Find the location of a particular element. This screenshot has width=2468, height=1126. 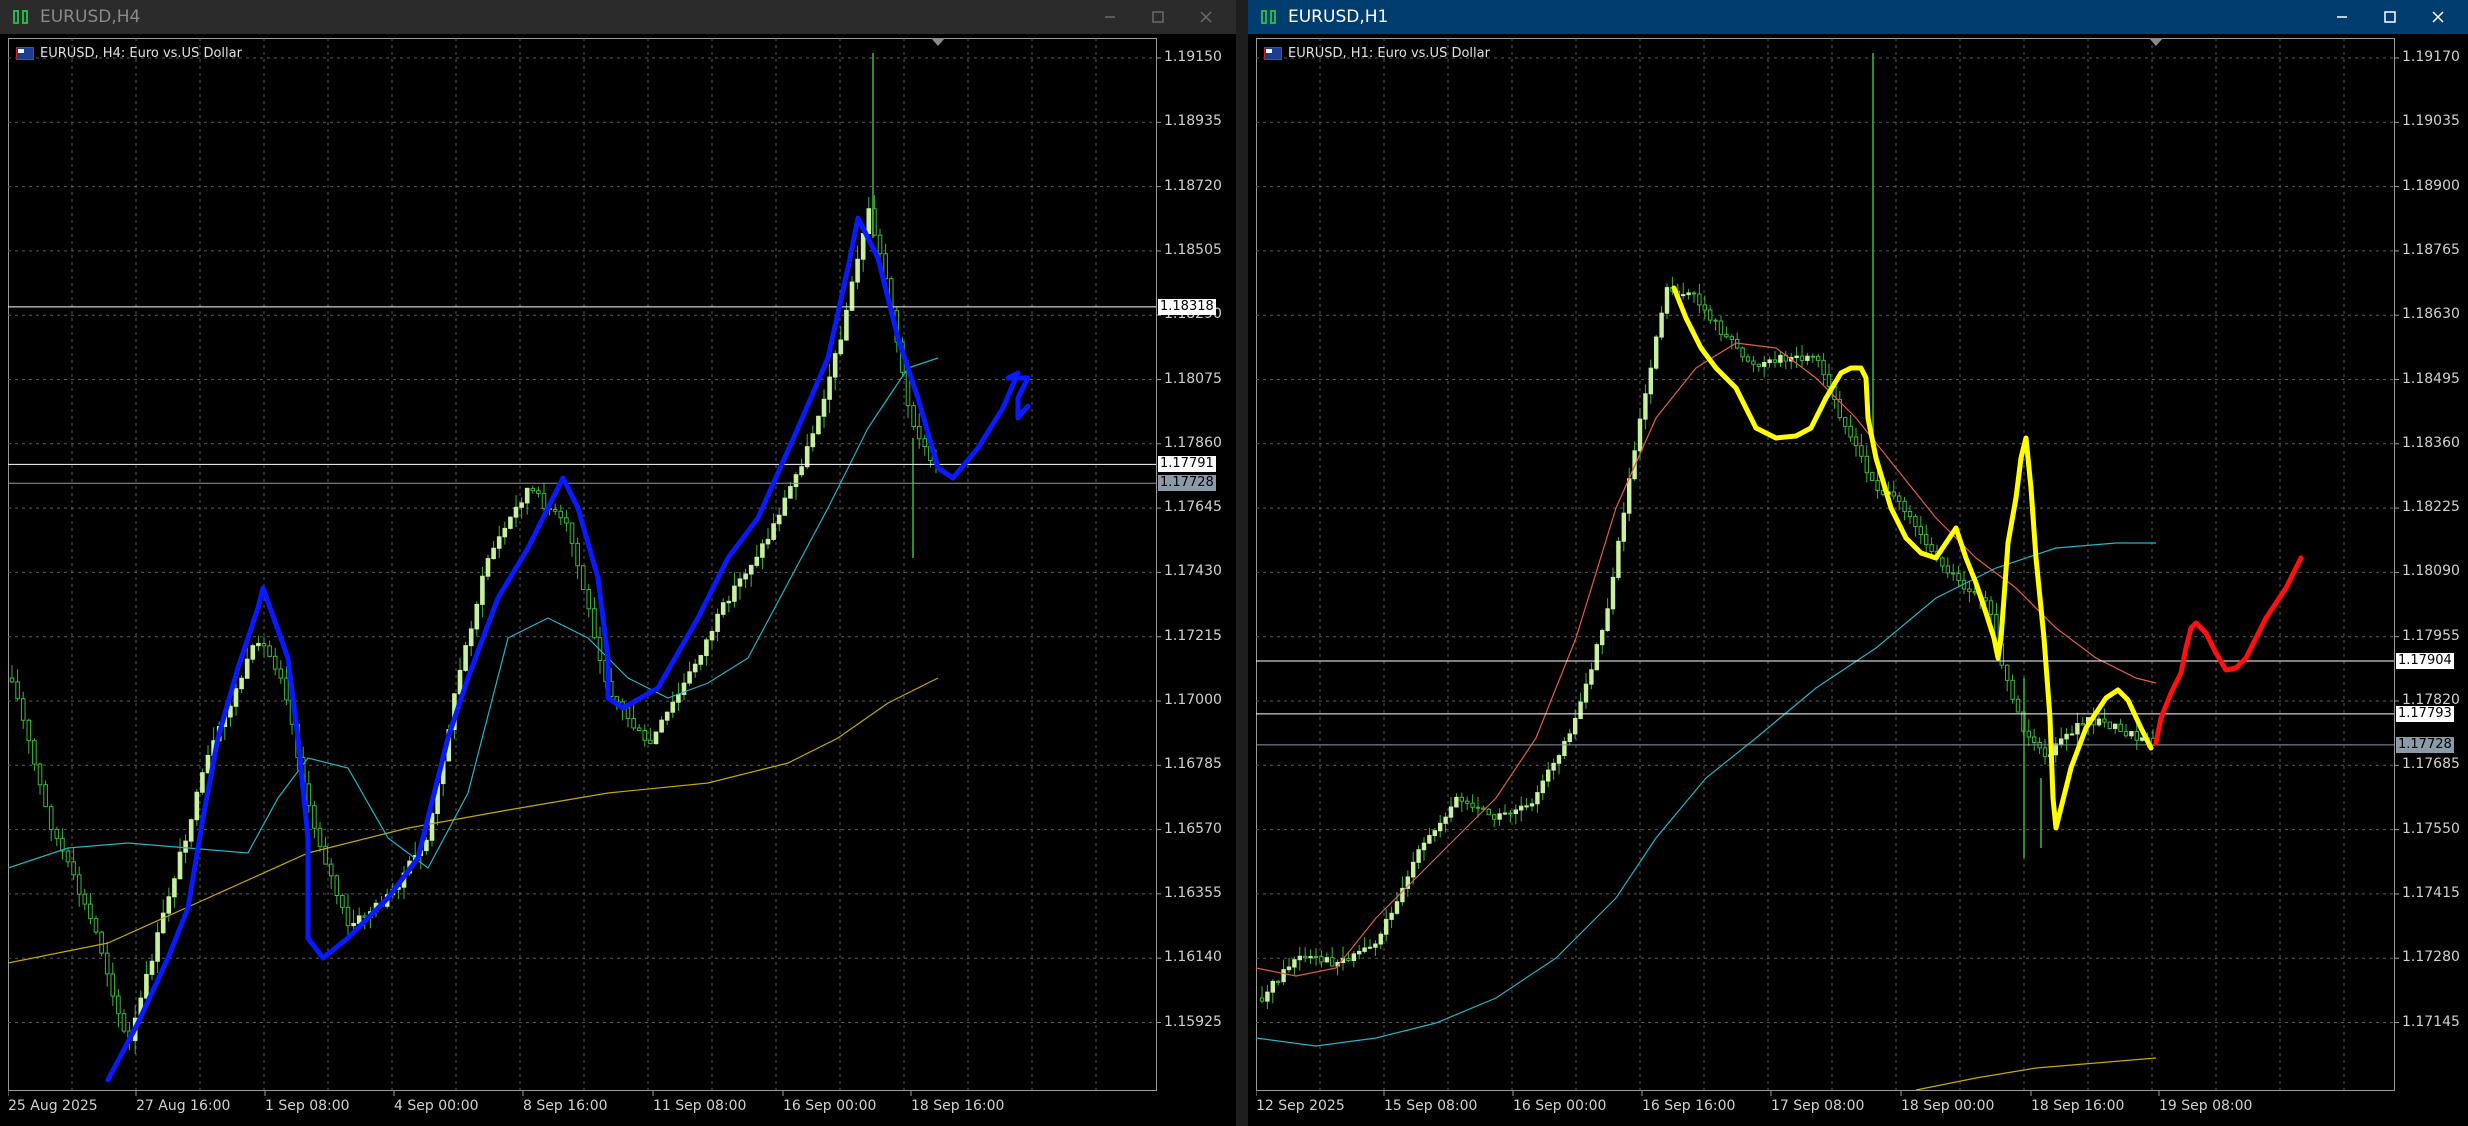

price-axis-label: 1.17550 is located at coordinates (2431, 828).